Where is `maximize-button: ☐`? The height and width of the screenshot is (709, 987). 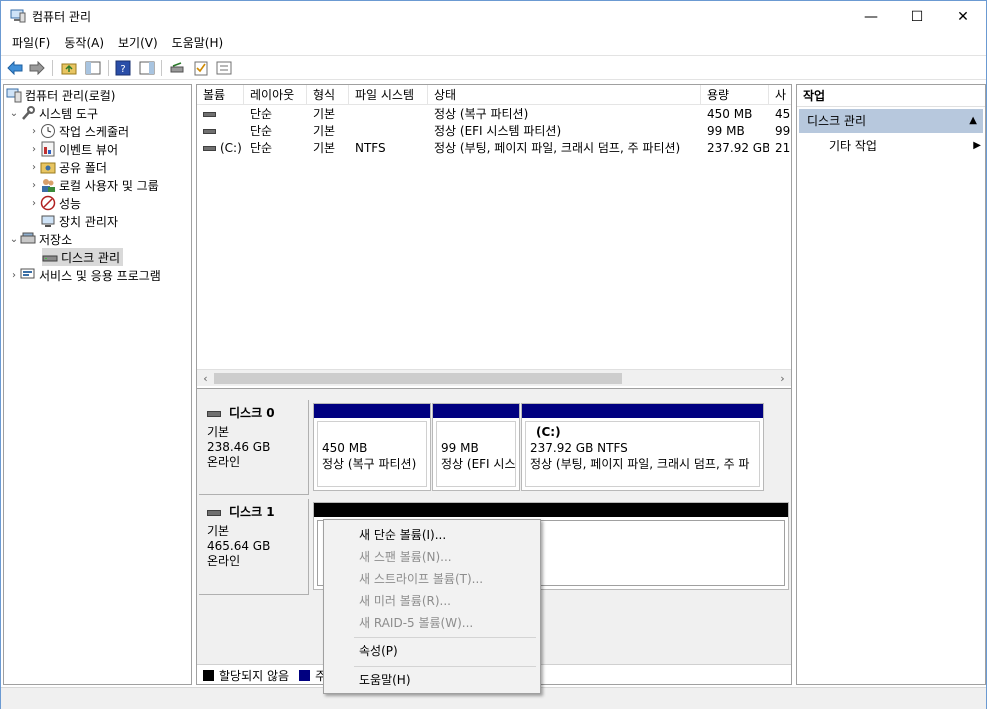
maximize-button: ☐ is located at coordinates (917, 16).